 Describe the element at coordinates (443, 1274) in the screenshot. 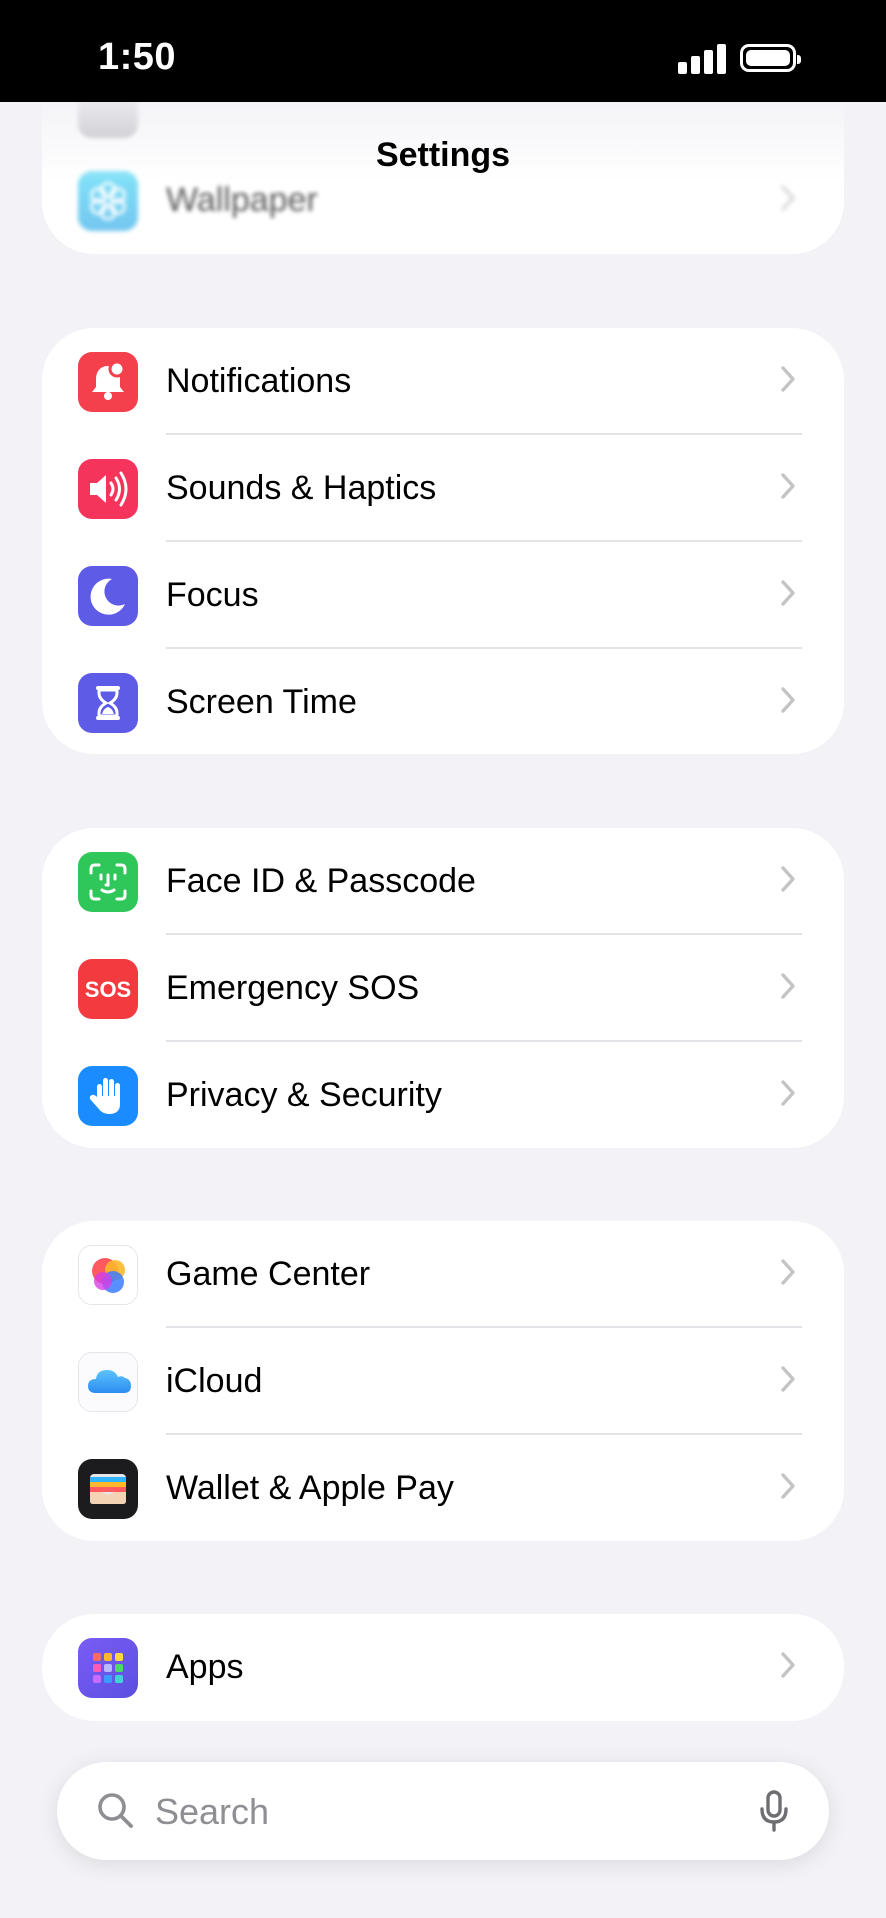

I see `settings-row-game-center: Game Center` at that location.